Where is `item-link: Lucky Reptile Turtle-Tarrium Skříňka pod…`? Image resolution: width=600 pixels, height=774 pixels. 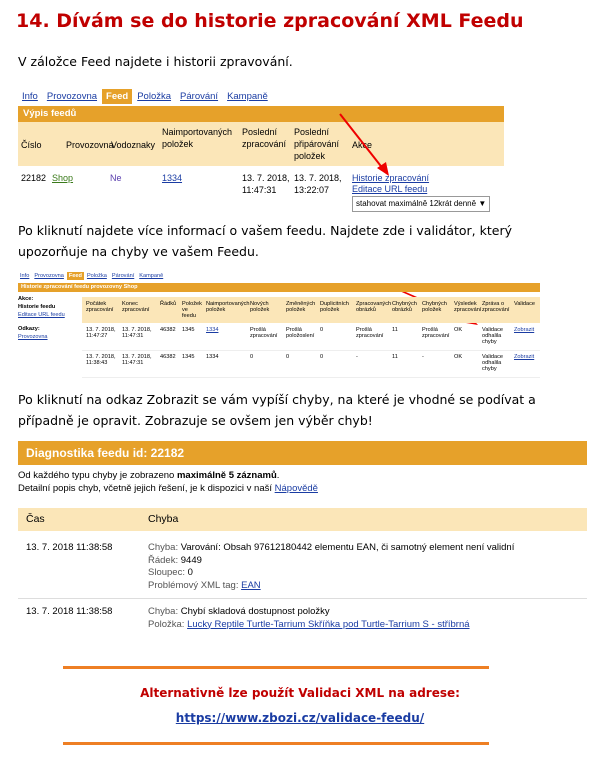 item-link: Lucky Reptile Turtle-Tarrium Skříňka pod… is located at coordinates (328, 624).